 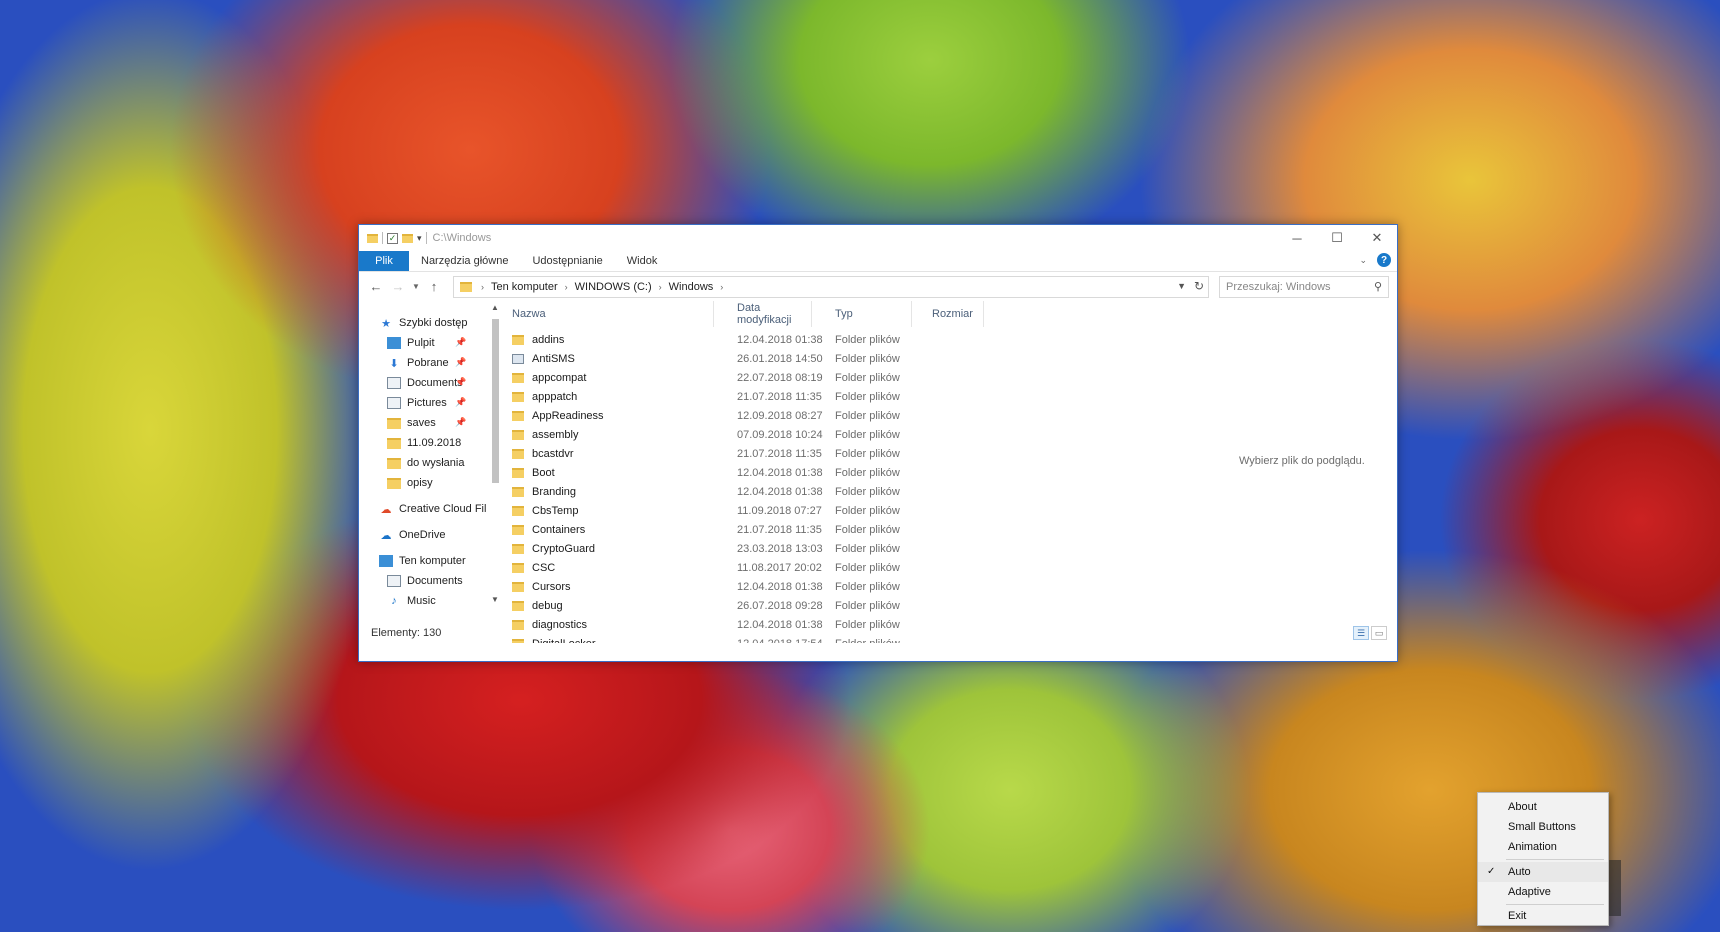 I want to click on help-icon: ?, so click(x=1384, y=260).